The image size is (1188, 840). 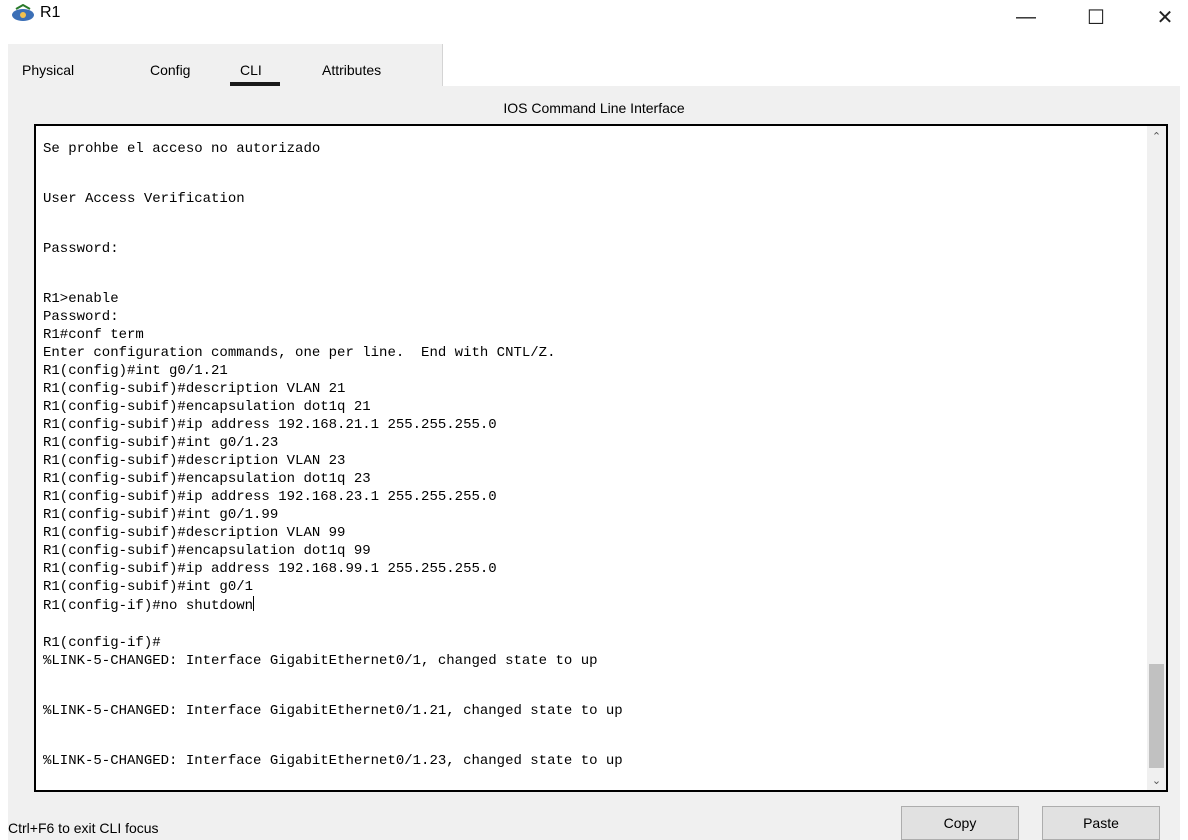 I want to click on copy-button: Copy, so click(x=960, y=823).